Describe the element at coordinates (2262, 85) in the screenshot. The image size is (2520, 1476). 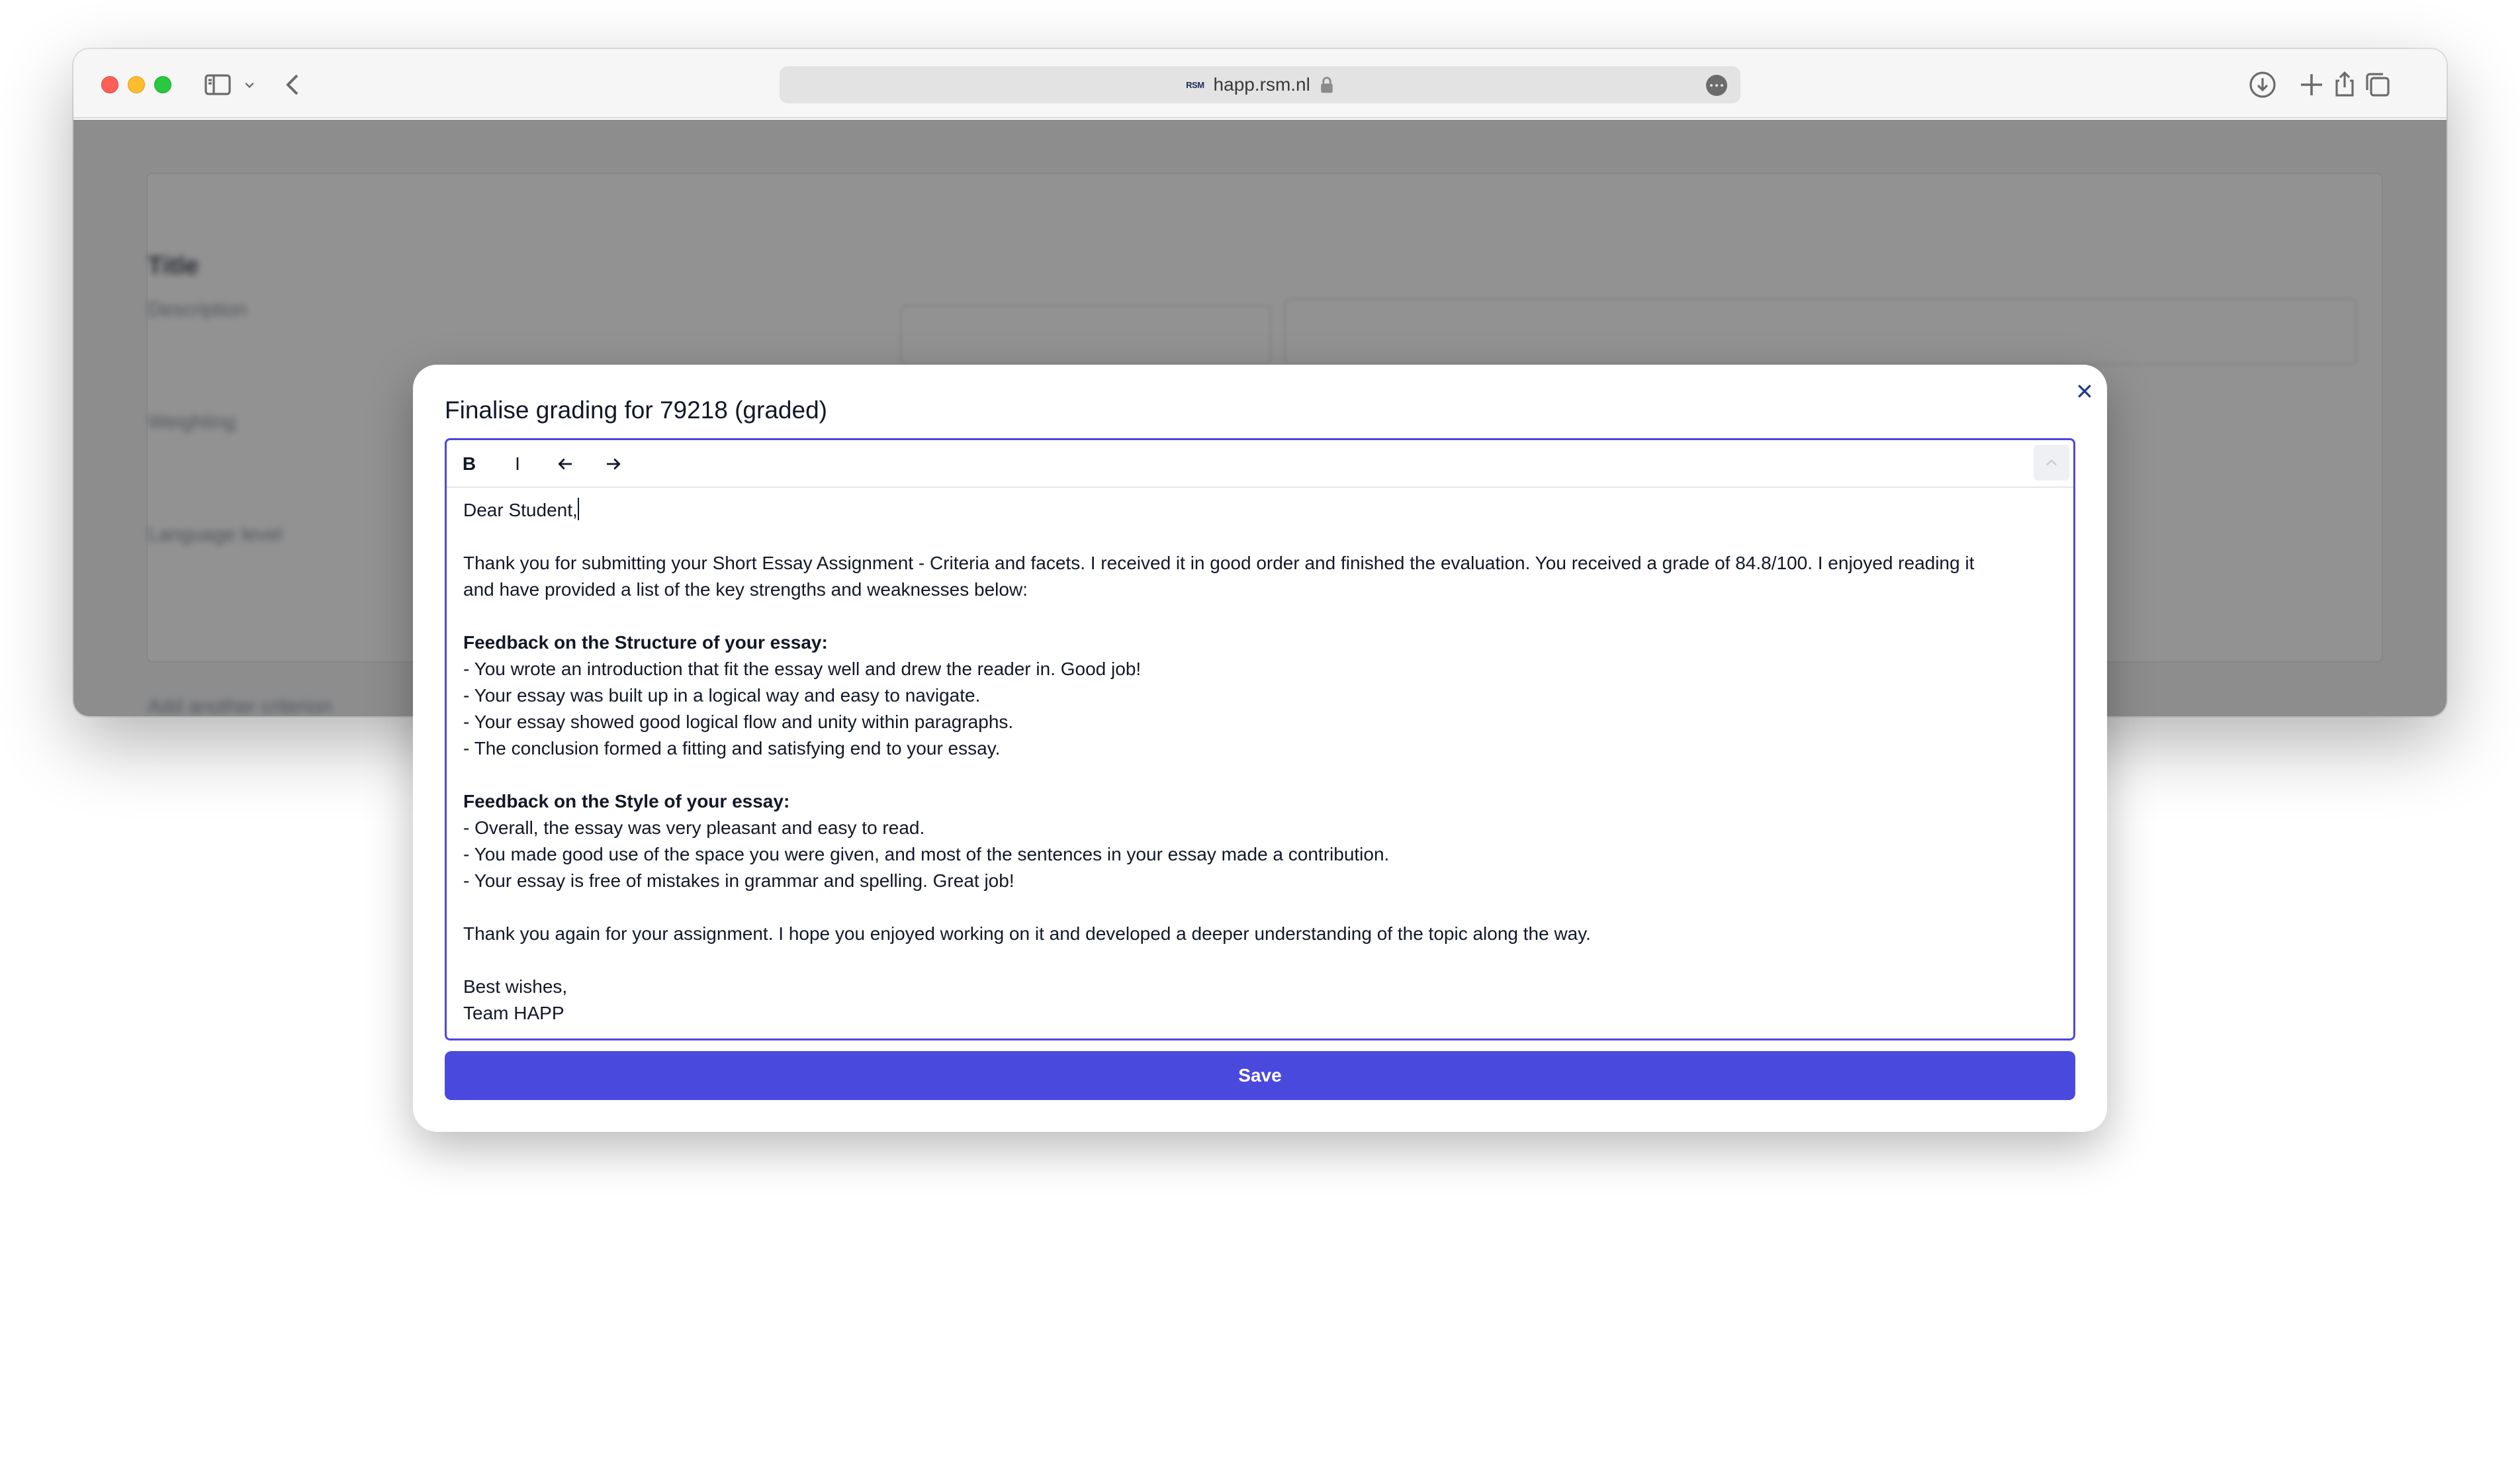
I see `download-icon` at that location.